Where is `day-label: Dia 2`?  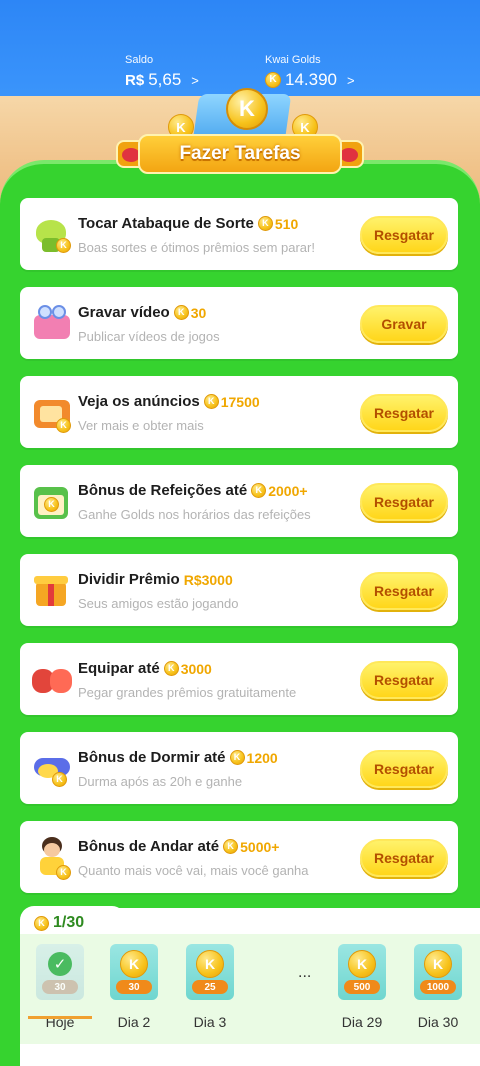 day-label: Dia 2 is located at coordinates (134, 1022).